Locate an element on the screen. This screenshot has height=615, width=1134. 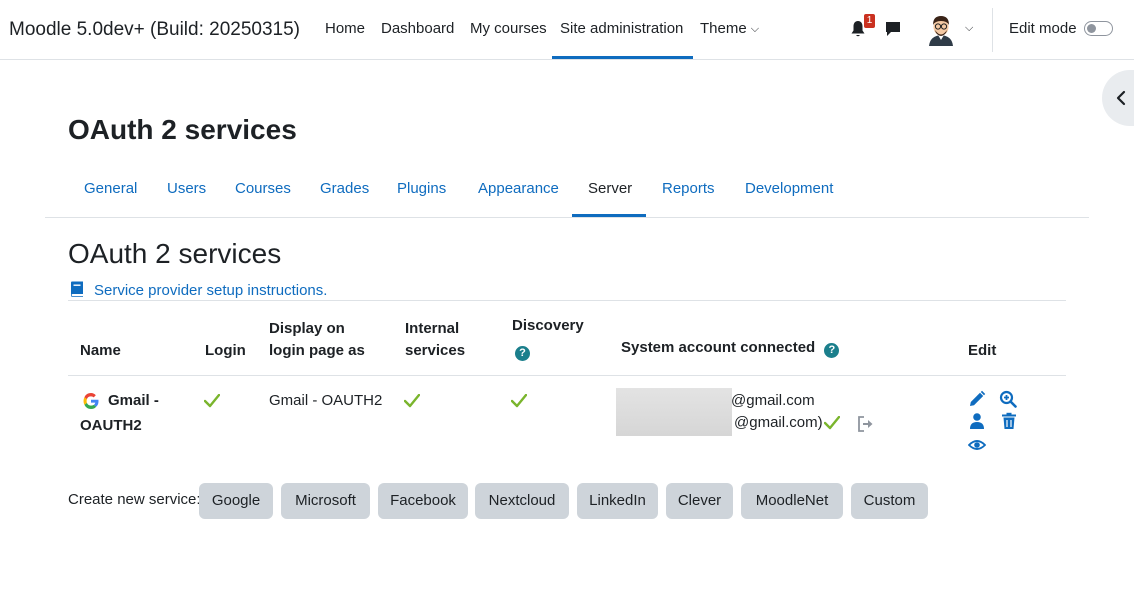
tab-reports: Reports is located at coordinates (688, 188).